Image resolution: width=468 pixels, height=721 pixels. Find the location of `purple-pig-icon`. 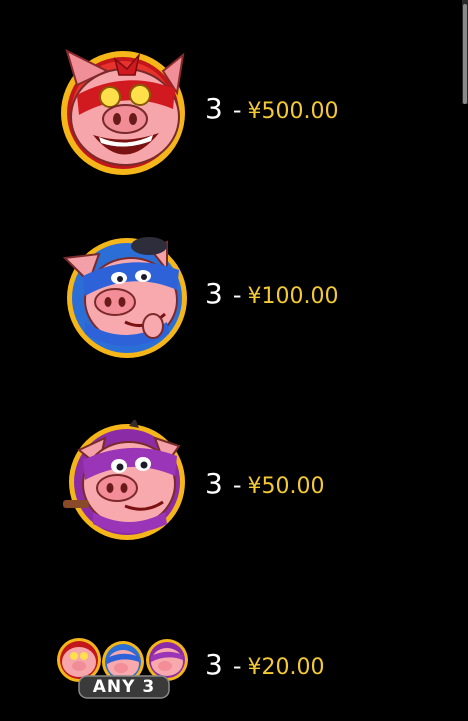

purple-pig-icon is located at coordinates (124, 480).